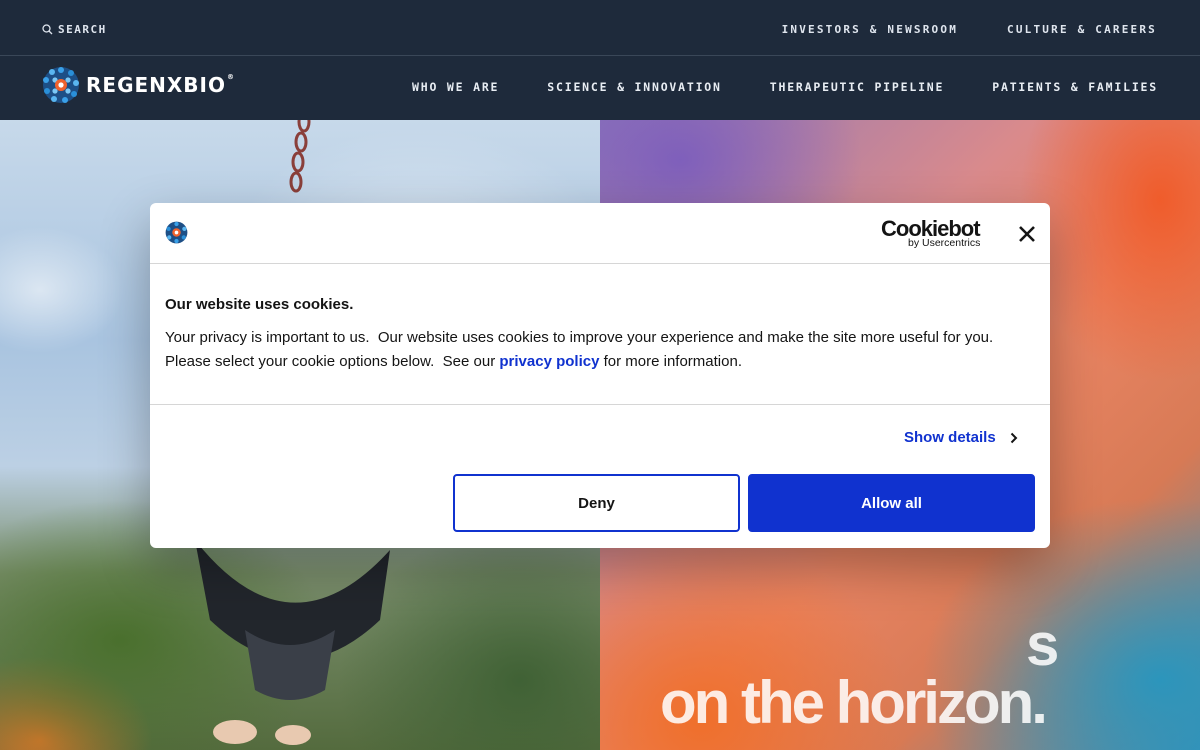 The image size is (1200, 750). I want to click on site-logo: REGENXBIO®, so click(138, 85).